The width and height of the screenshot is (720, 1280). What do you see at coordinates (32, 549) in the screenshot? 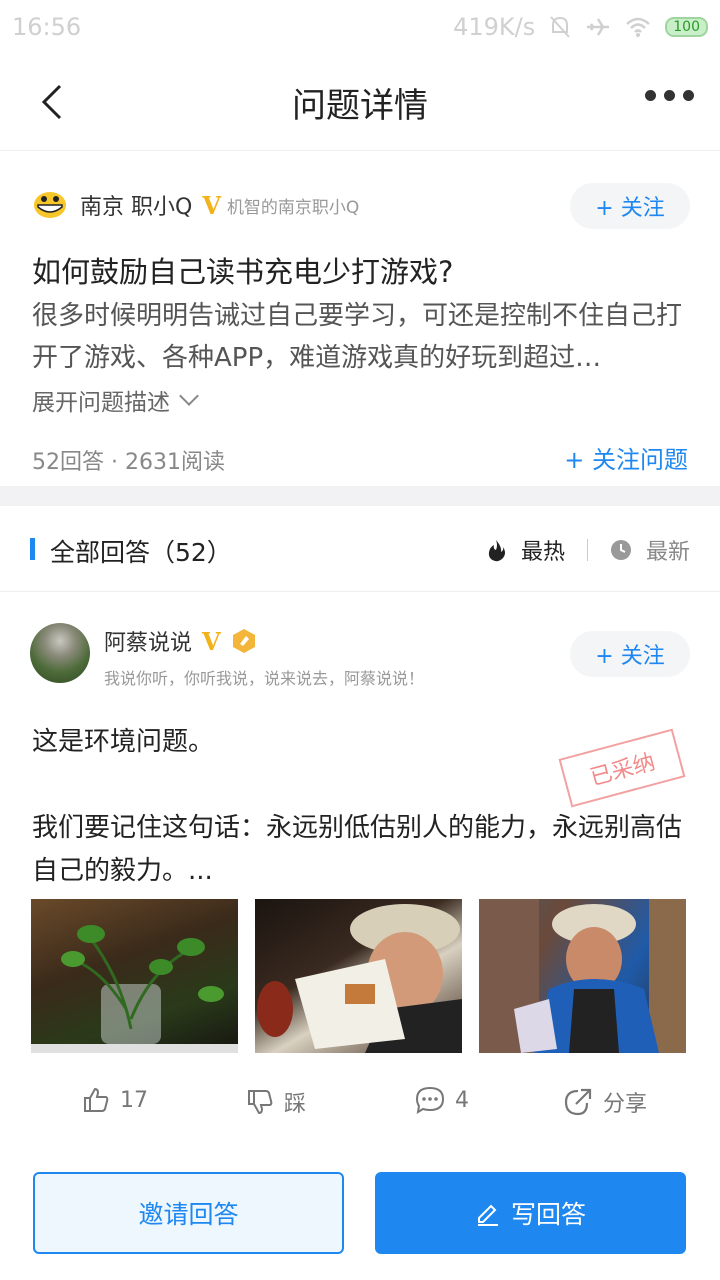
I see `header-accent-bar` at bounding box center [32, 549].